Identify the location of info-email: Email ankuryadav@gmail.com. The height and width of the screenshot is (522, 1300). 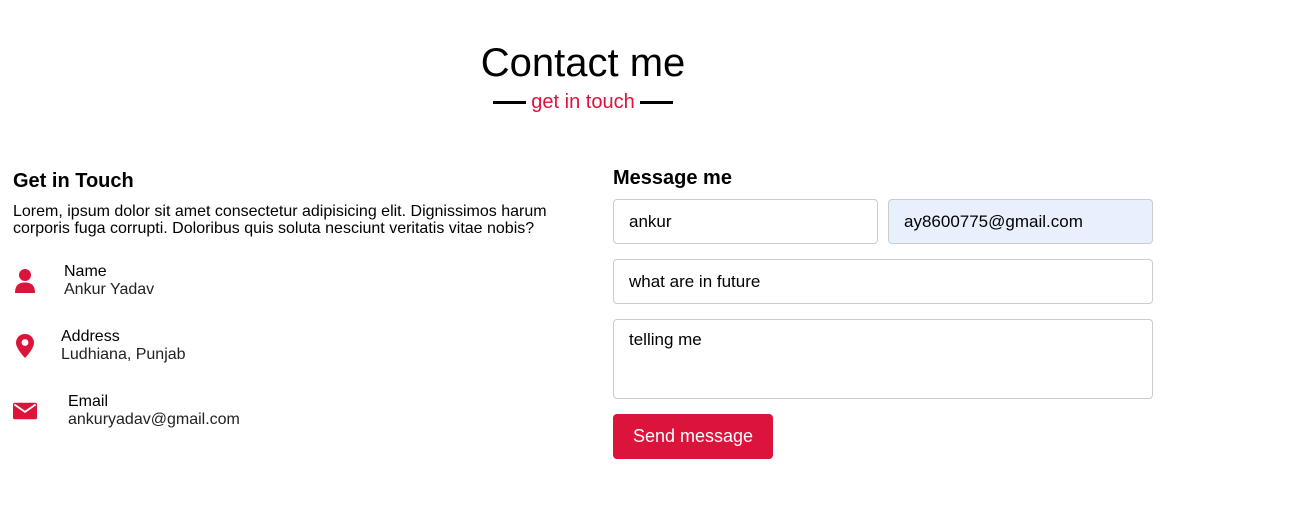
(126, 411).